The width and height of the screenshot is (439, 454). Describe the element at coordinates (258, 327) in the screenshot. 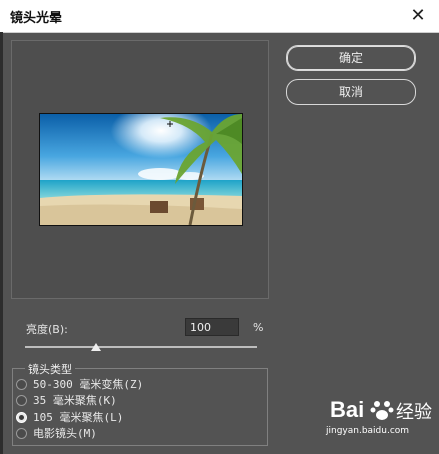

I see `brightness-unit: %` at that location.